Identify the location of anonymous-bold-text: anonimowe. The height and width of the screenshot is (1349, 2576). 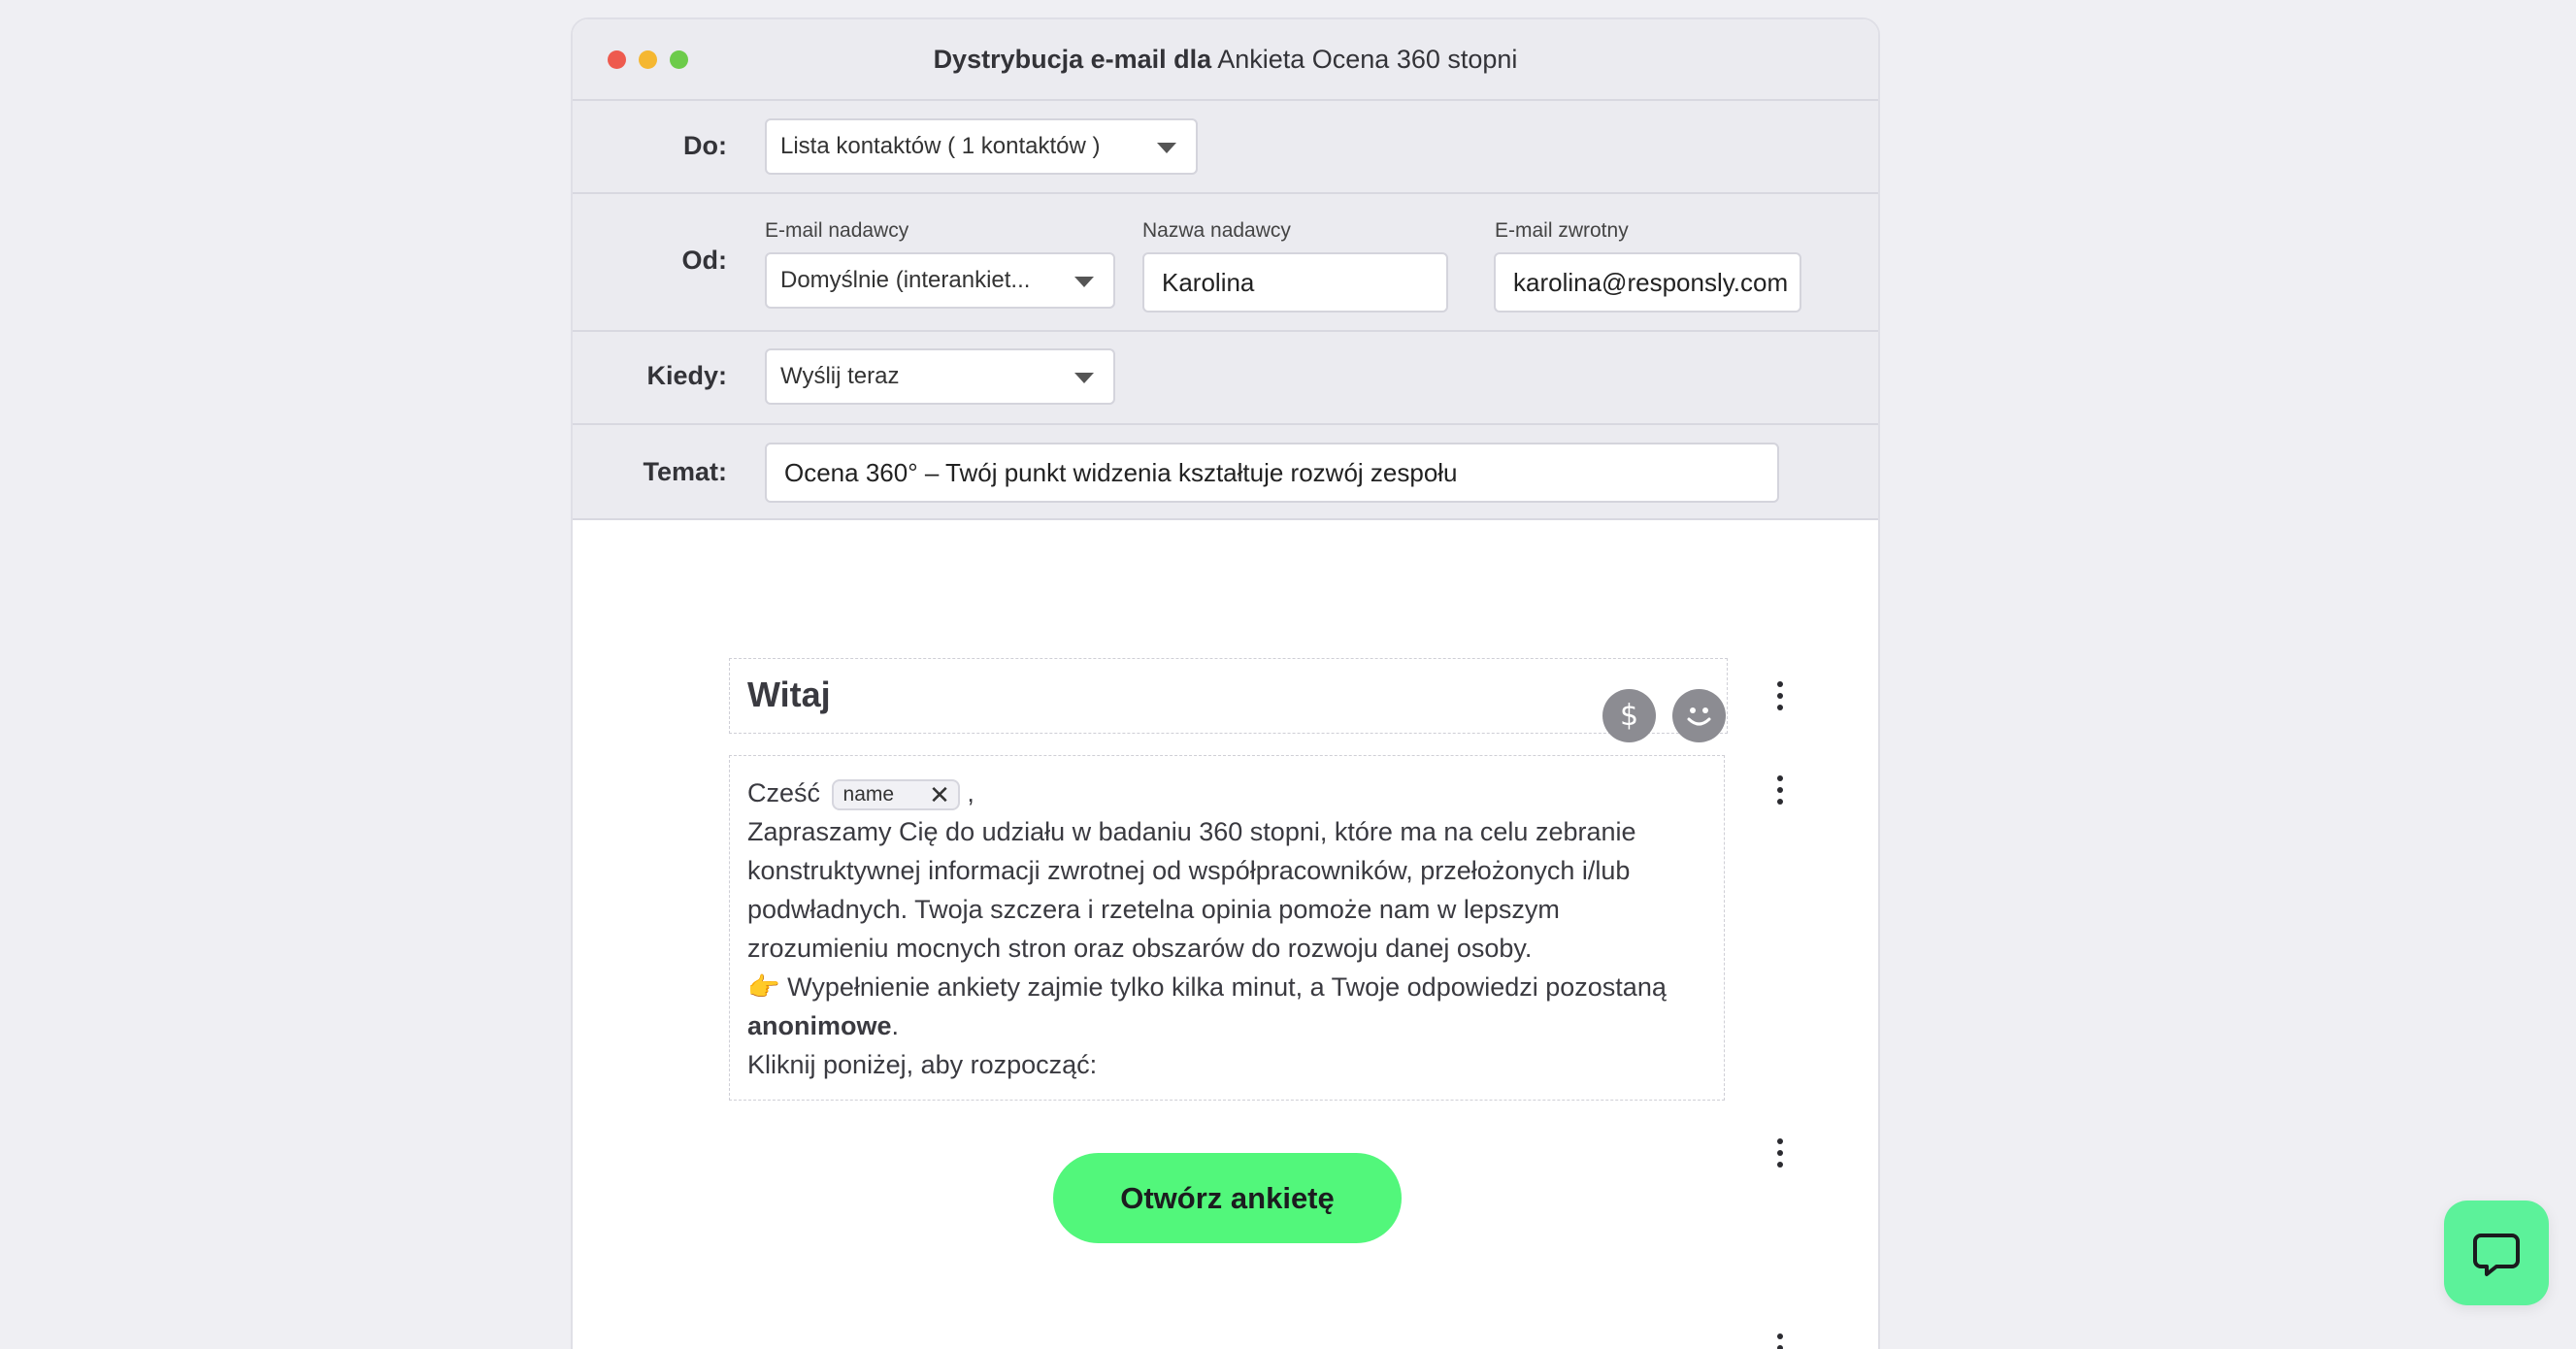
(819, 1025).